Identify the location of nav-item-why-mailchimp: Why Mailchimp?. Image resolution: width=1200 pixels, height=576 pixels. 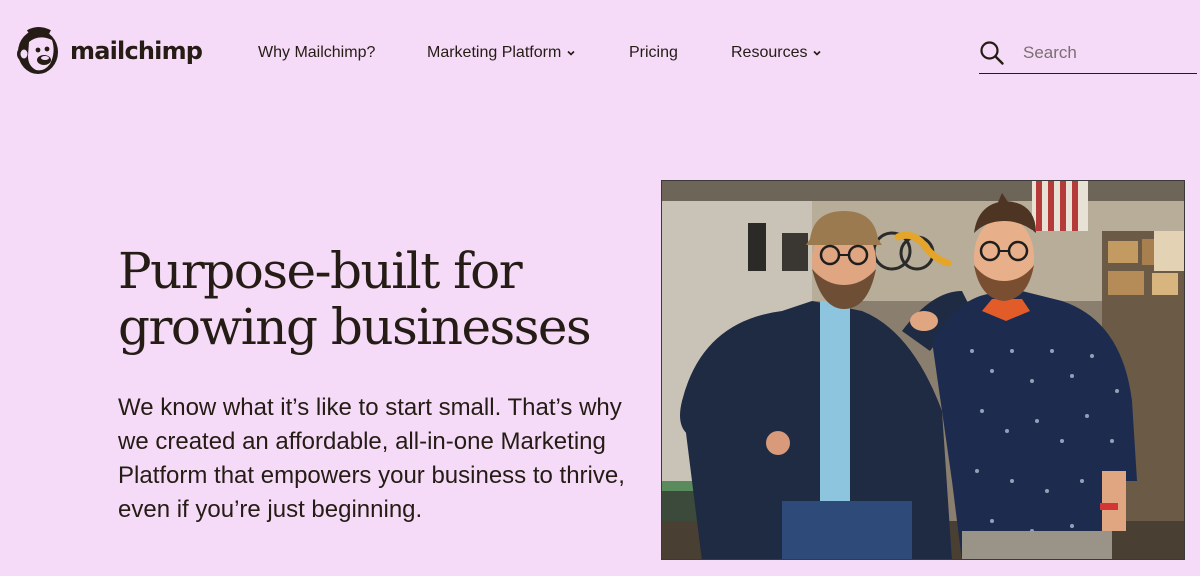
(316, 53).